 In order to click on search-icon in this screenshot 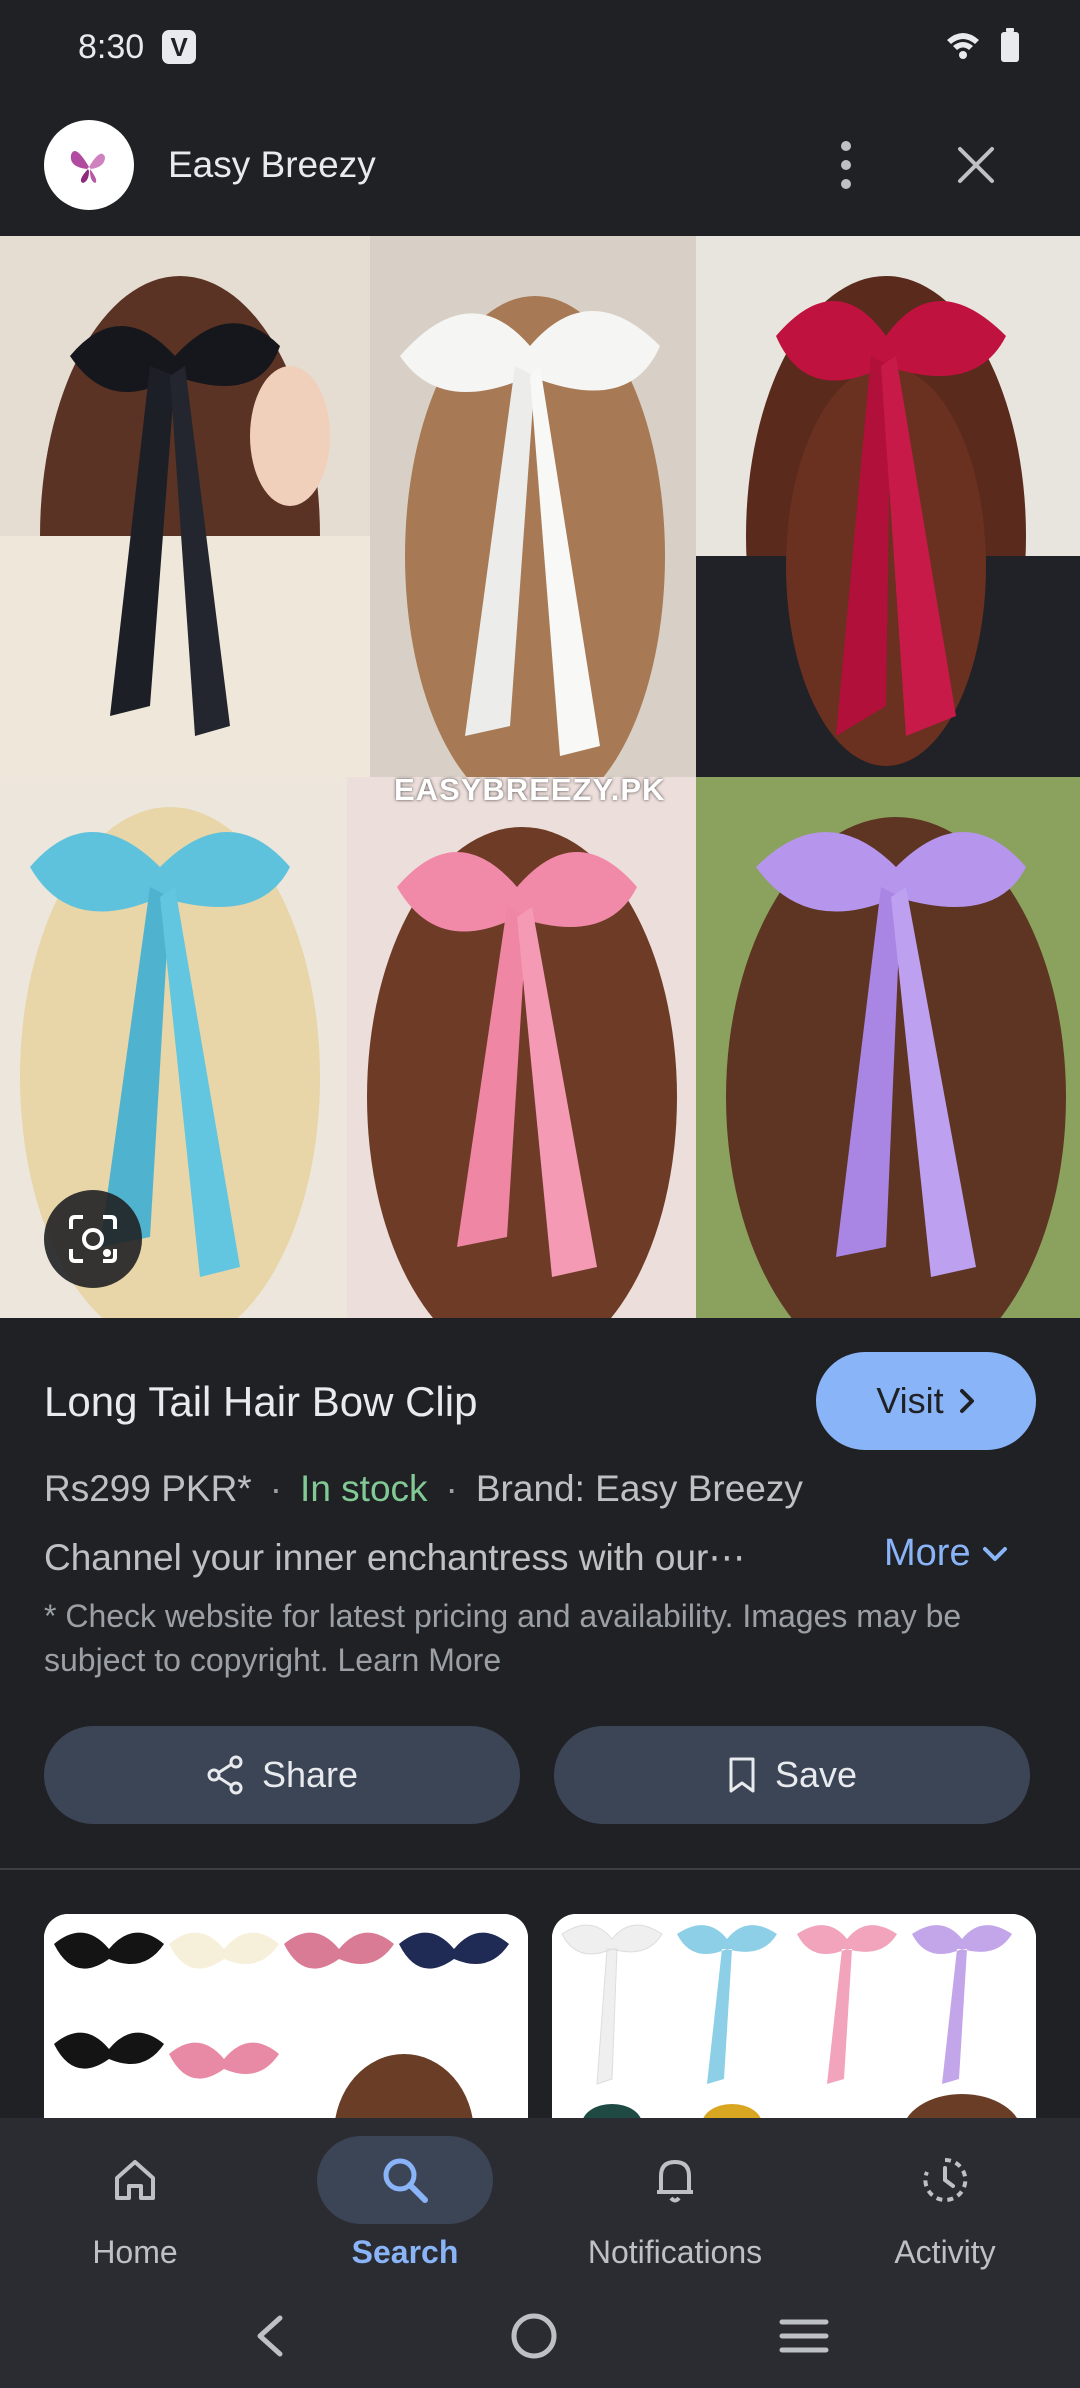, I will do `click(405, 2180)`.